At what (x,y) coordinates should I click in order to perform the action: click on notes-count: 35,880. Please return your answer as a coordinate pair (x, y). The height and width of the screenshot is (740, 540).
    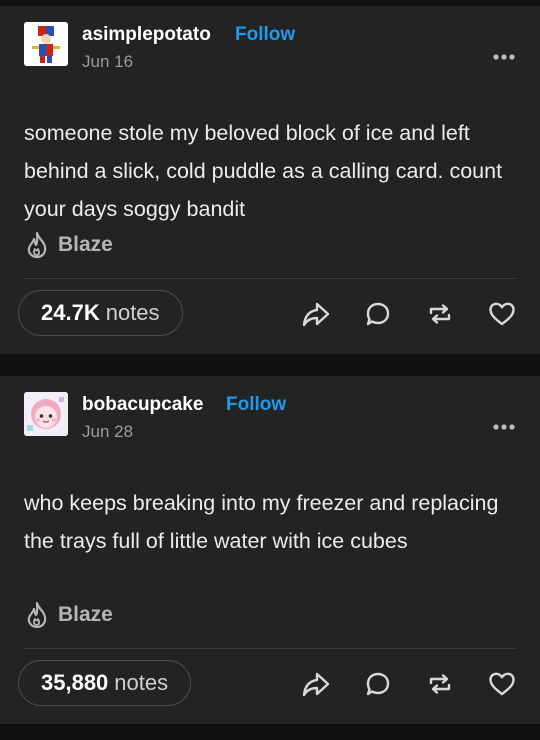
    Looking at the image, I should click on (75, 682).